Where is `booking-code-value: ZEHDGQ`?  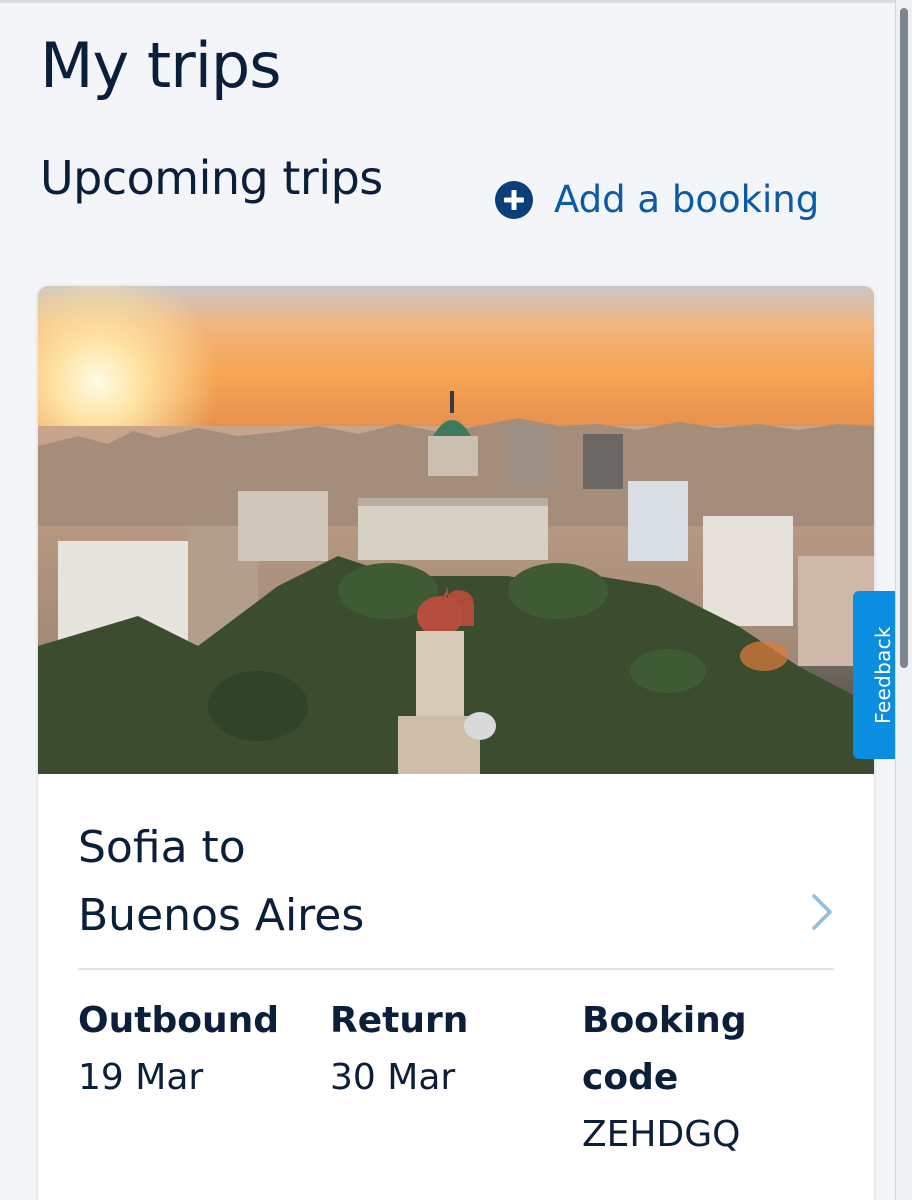 booking-code-value: ZEHDGQ is located at coordinates (661, 1134).